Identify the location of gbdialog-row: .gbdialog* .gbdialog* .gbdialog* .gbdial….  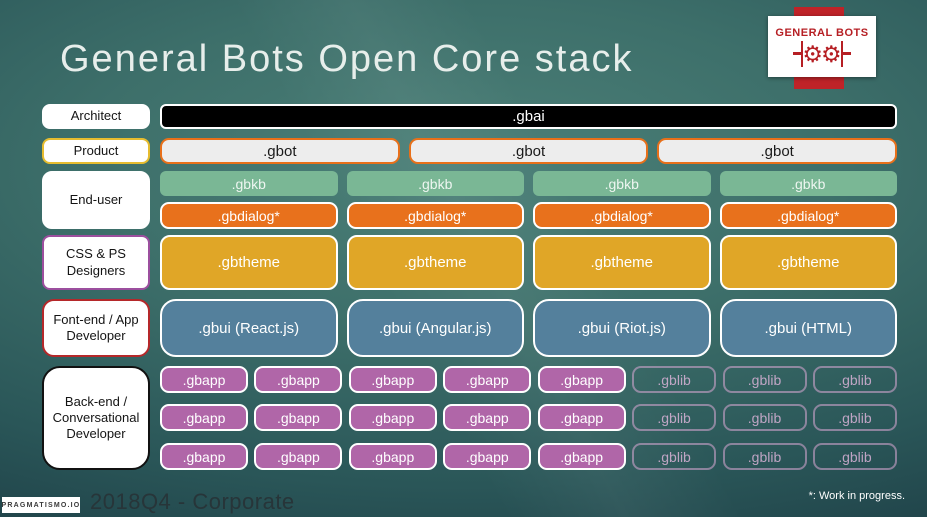
(528, 215).